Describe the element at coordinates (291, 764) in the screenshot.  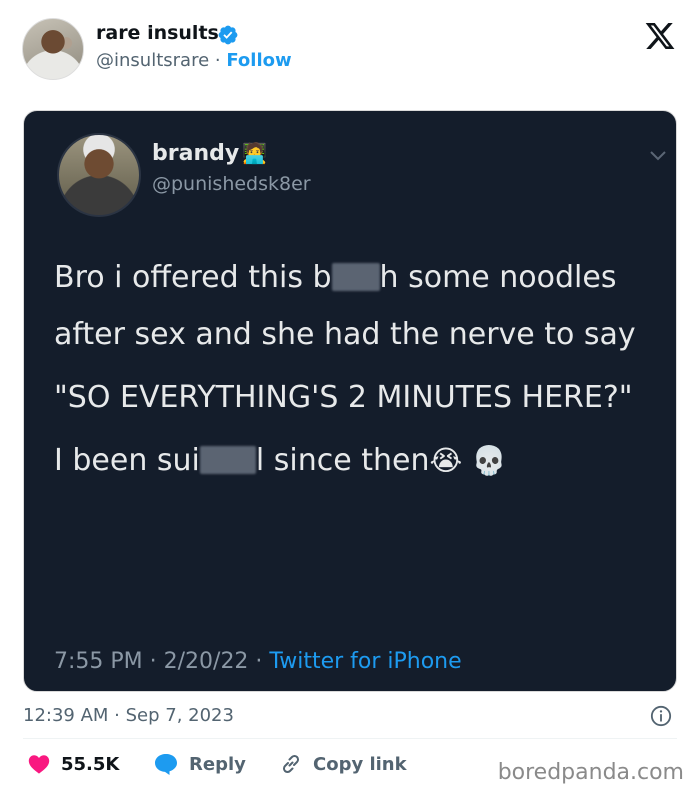
I see `link-icon` at that location.